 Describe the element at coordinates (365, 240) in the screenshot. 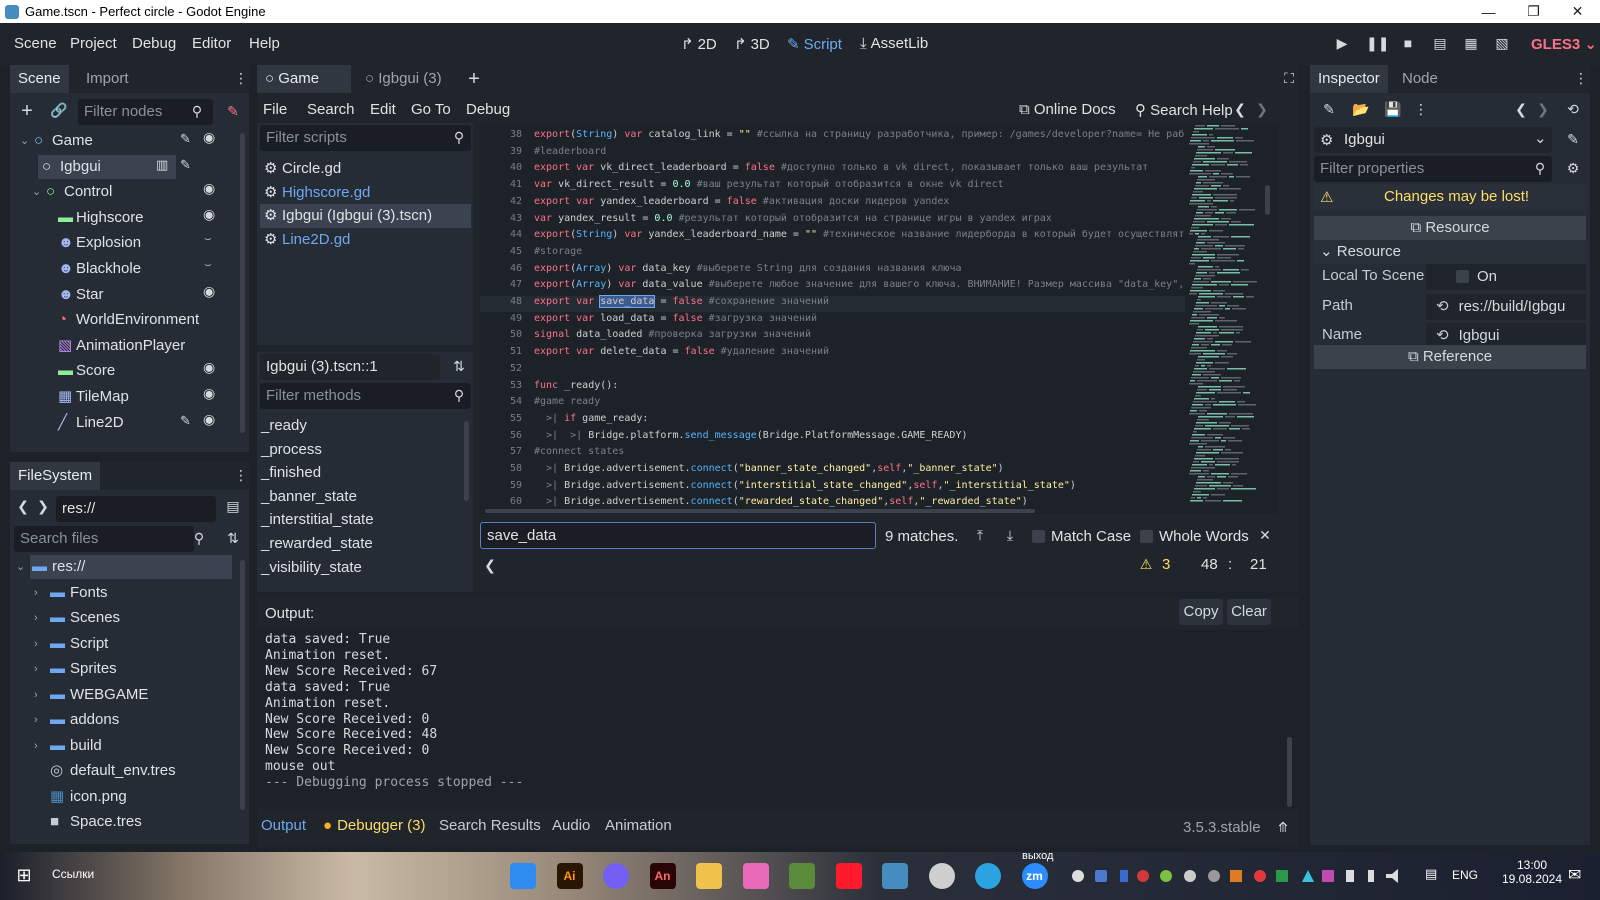

I see `script-list-item: ⚙ Line2D.gd` at that location.